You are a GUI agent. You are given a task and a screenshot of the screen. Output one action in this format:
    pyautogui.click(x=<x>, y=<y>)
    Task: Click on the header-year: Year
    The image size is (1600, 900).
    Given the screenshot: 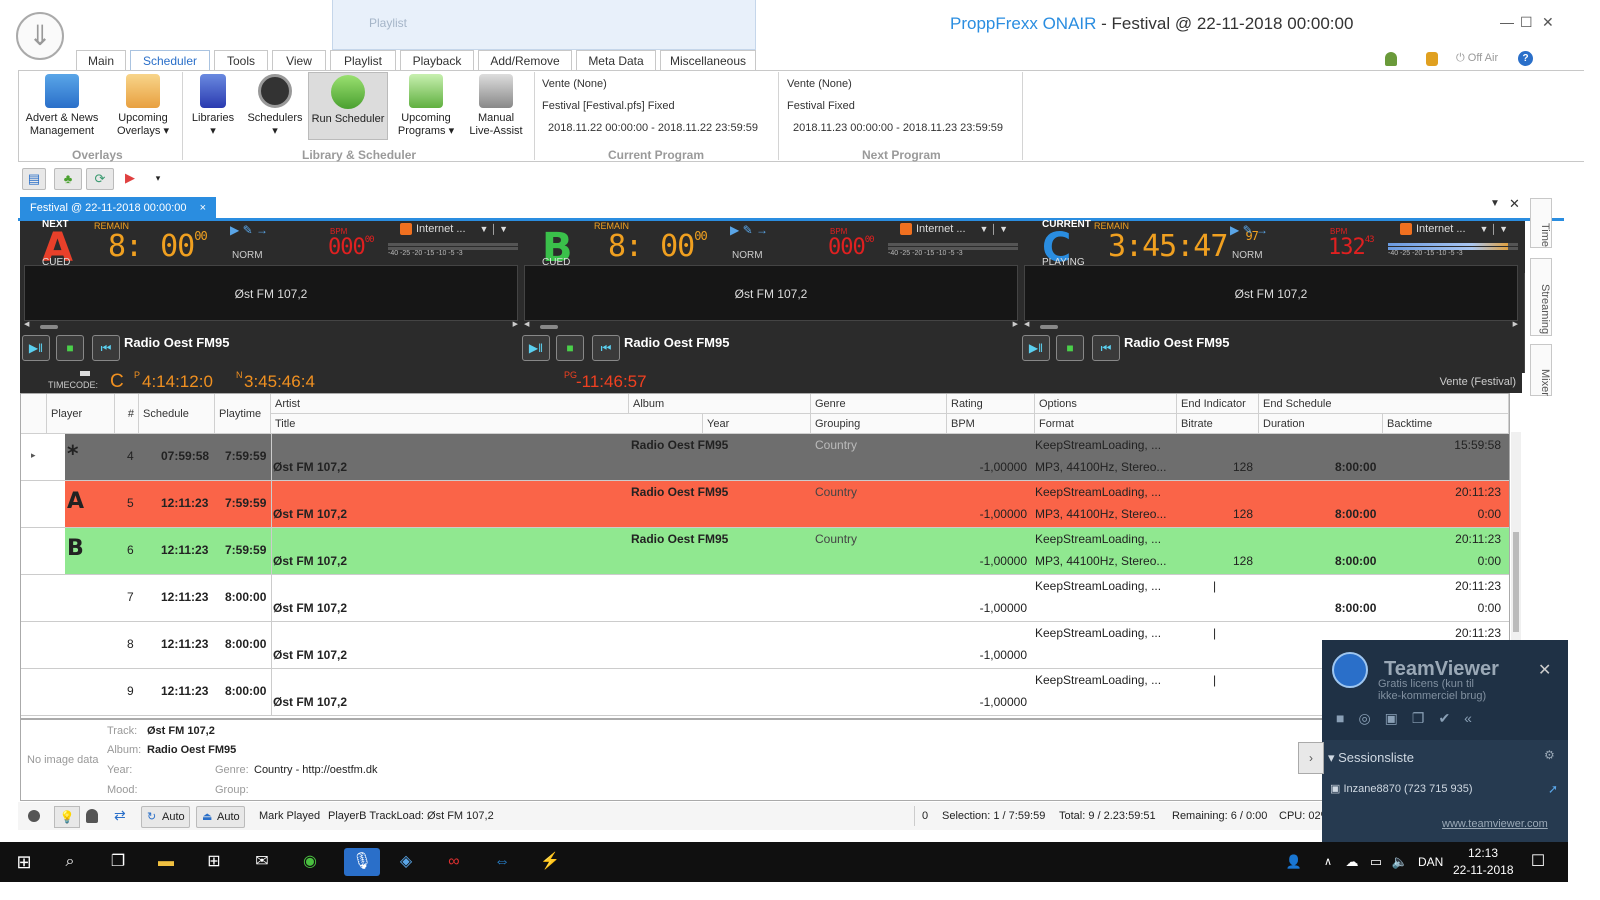 What is the action you would take?
    pyautogui.click(x=757, y=424)
    